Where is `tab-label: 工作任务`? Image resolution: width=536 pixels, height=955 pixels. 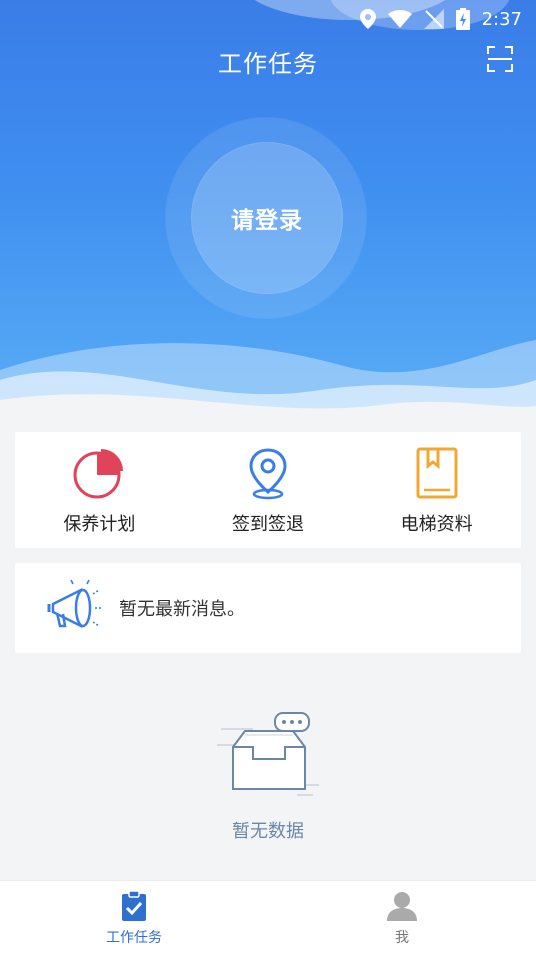
tab-label: 工作任务 is located at coordinates (134, 938).